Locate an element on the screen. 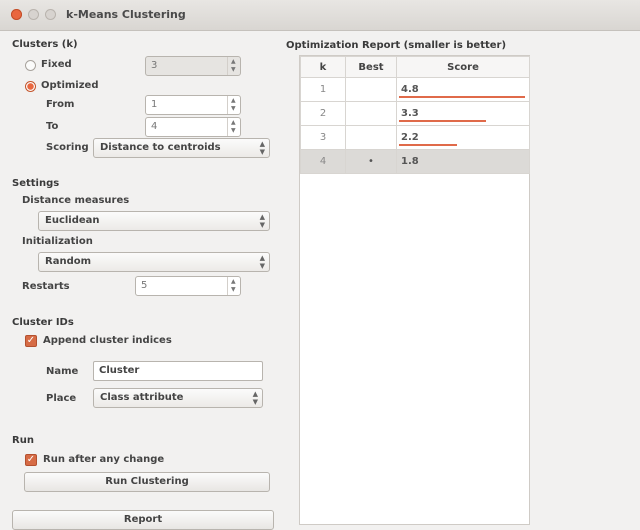 Image resolution: width=640 pixels, height=530 pixels. close-window-icon is located at coordinates (16, 14).